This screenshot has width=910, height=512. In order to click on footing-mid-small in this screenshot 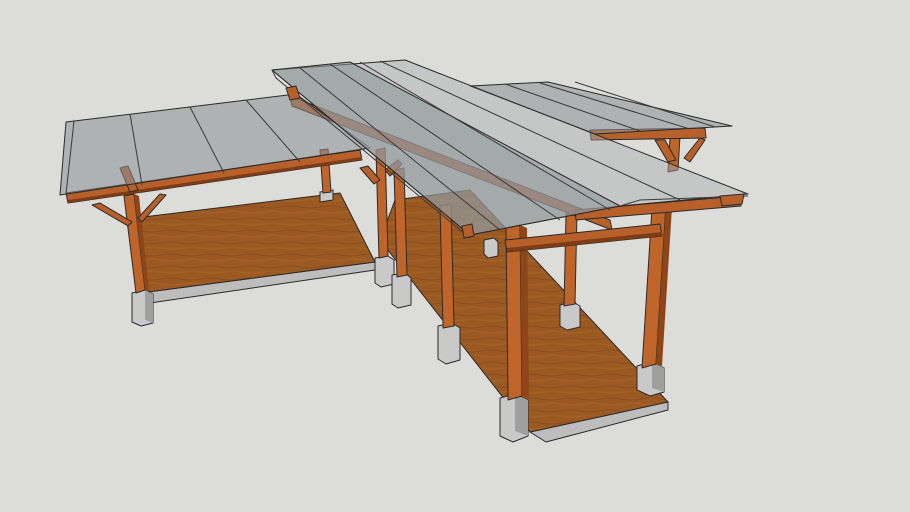, I will do `click(491, 248)`.